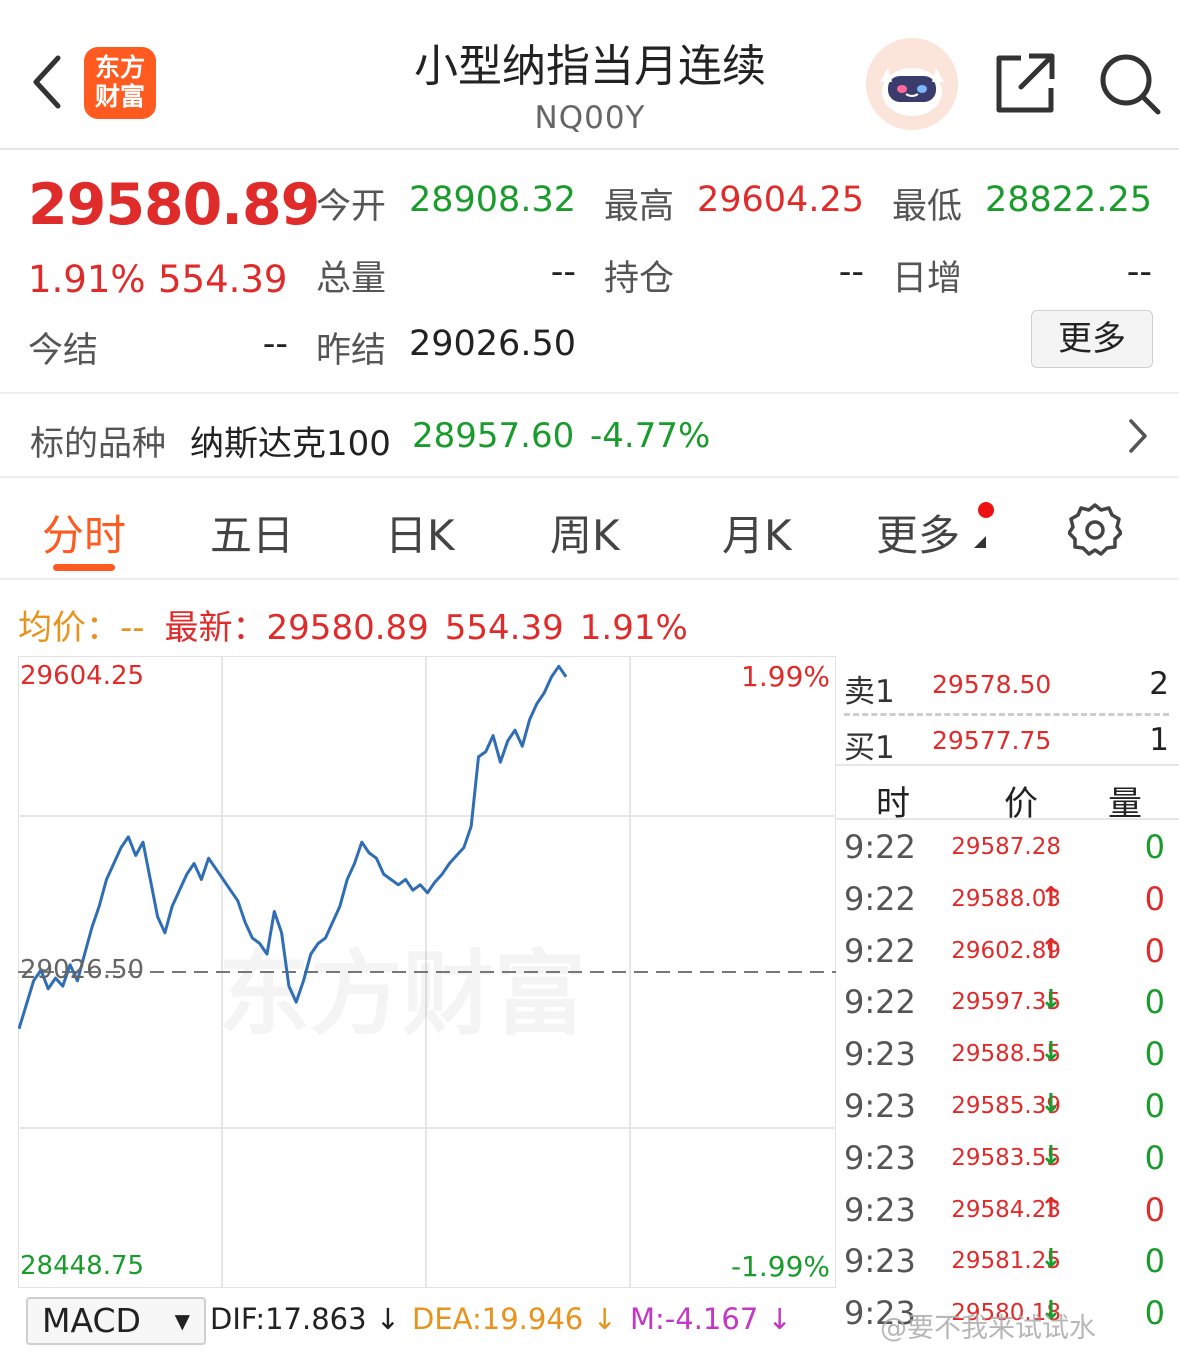 The image size is (1179, 1355). What do you see at coordinates (215, 628) in the screenshot?
I see `latest-label: 最新：` at bounding box center [215, 628].